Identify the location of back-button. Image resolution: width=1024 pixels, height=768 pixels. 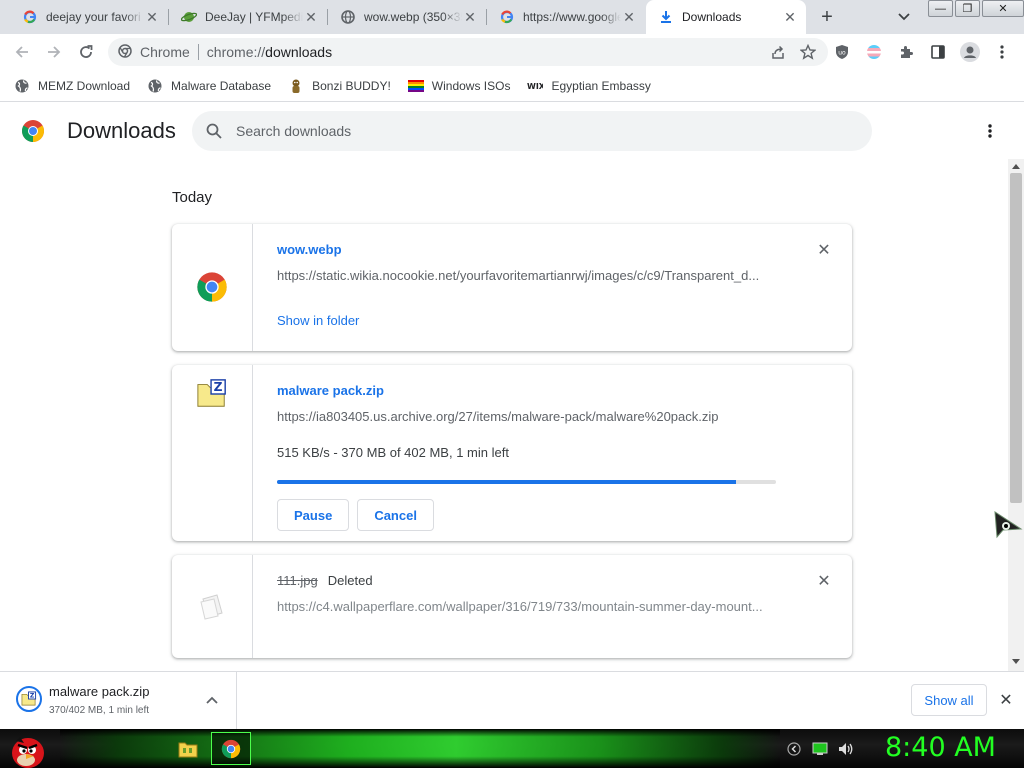
(22, 52).